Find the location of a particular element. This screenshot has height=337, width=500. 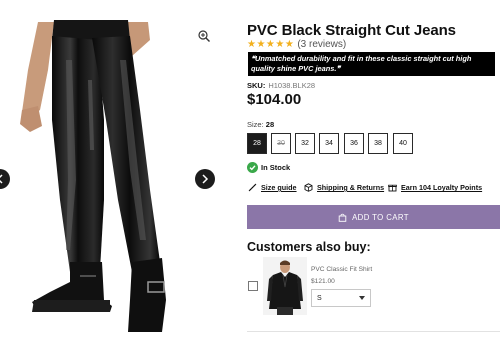

sku-label: SKU: is located at coordinates (256, 85).